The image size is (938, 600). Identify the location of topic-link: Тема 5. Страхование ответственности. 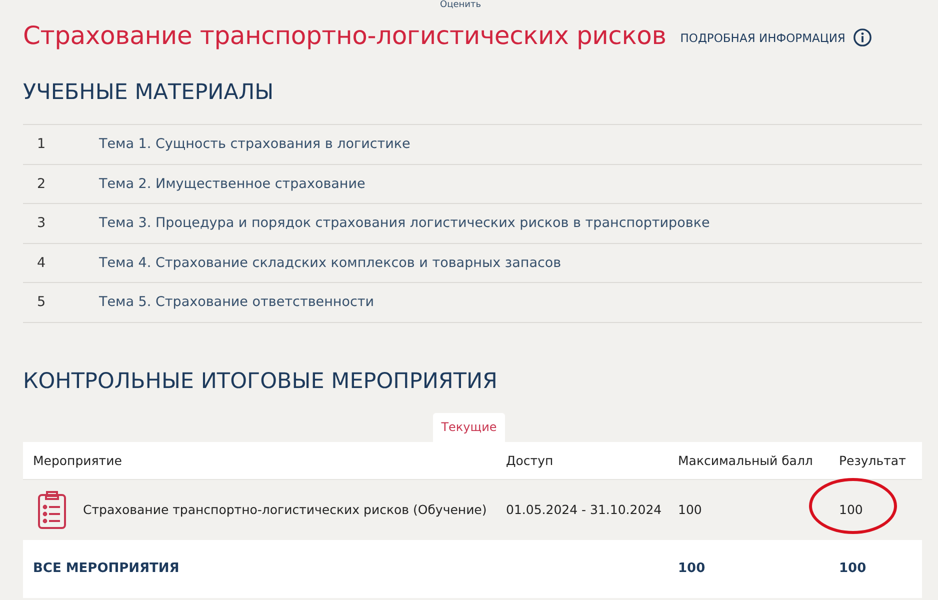
(236, 302).